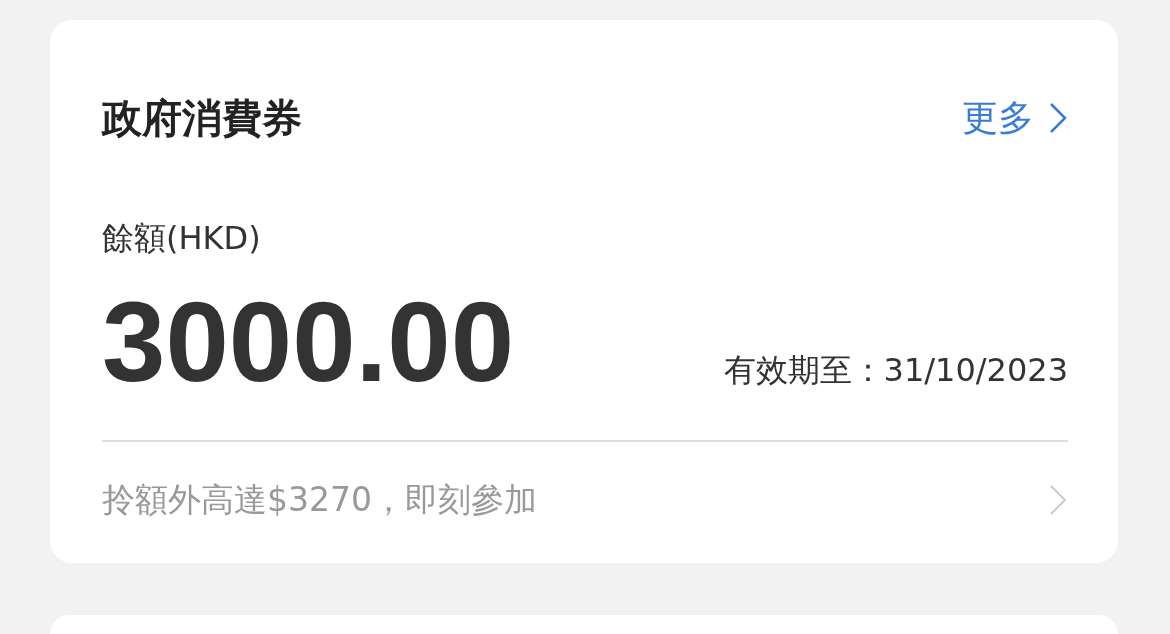 This screenshot has width=1170, height=634. I want to click on more-link: 更多, so click(1015, 118).